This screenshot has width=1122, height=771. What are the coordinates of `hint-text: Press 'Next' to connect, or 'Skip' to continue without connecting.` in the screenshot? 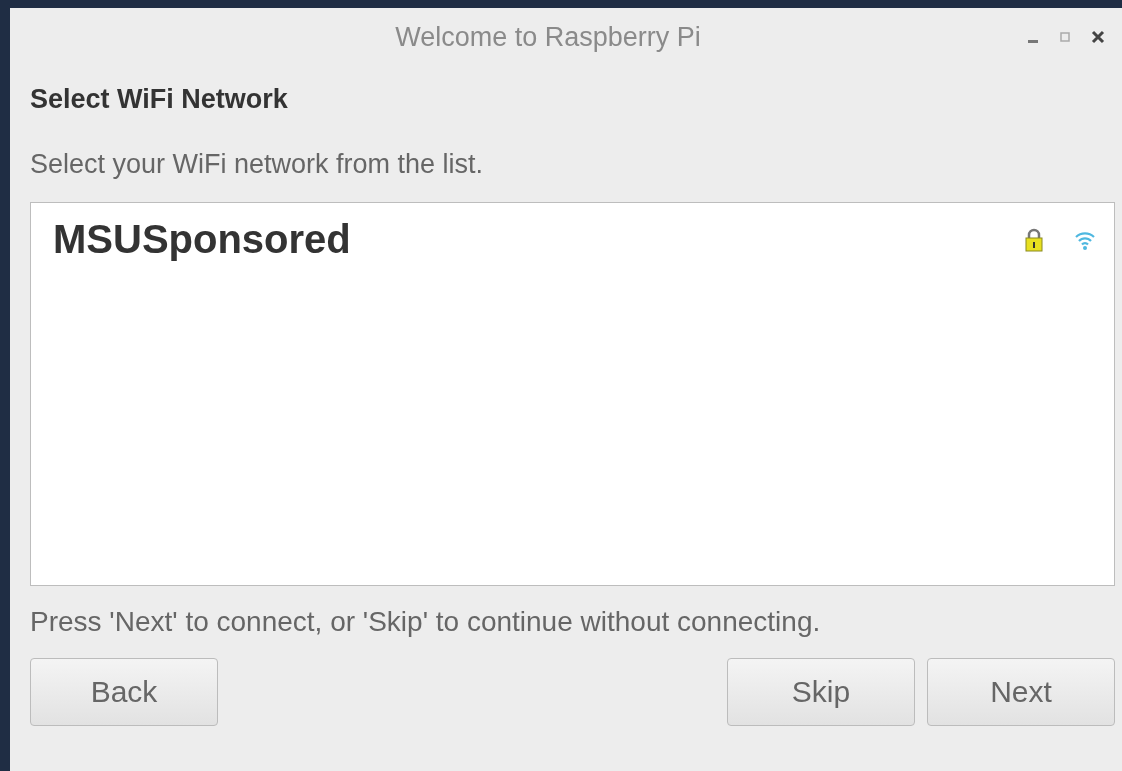 It's located at (425, 622).